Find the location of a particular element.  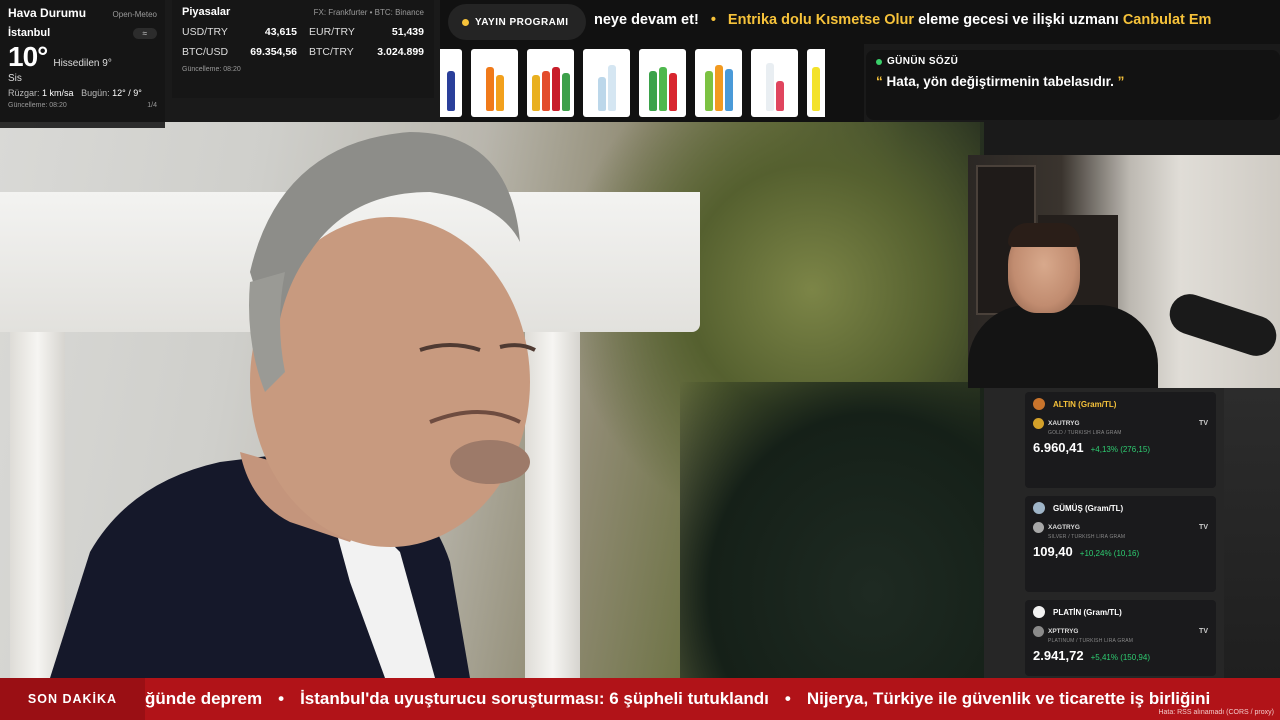

metal-change: +5,41% (150,94) is located at coordinates (1120, 657).